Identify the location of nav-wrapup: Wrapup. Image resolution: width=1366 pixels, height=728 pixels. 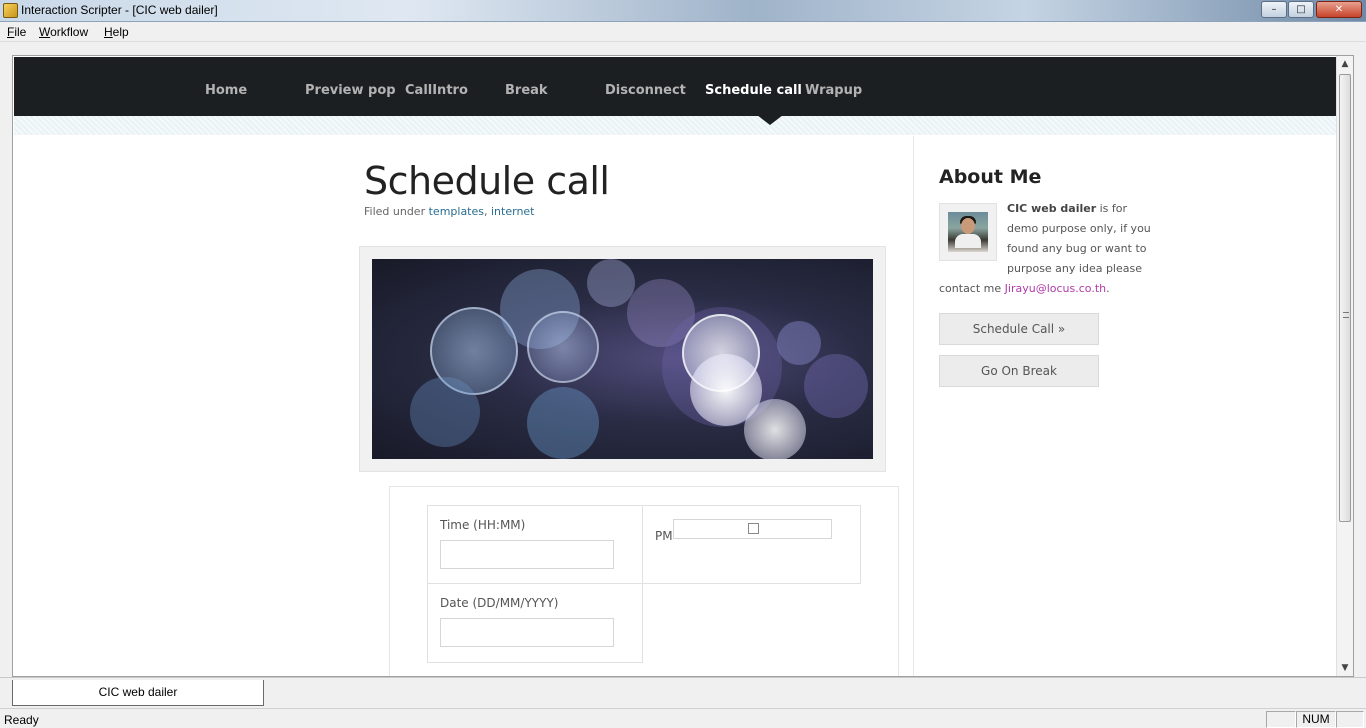
(833, 90).